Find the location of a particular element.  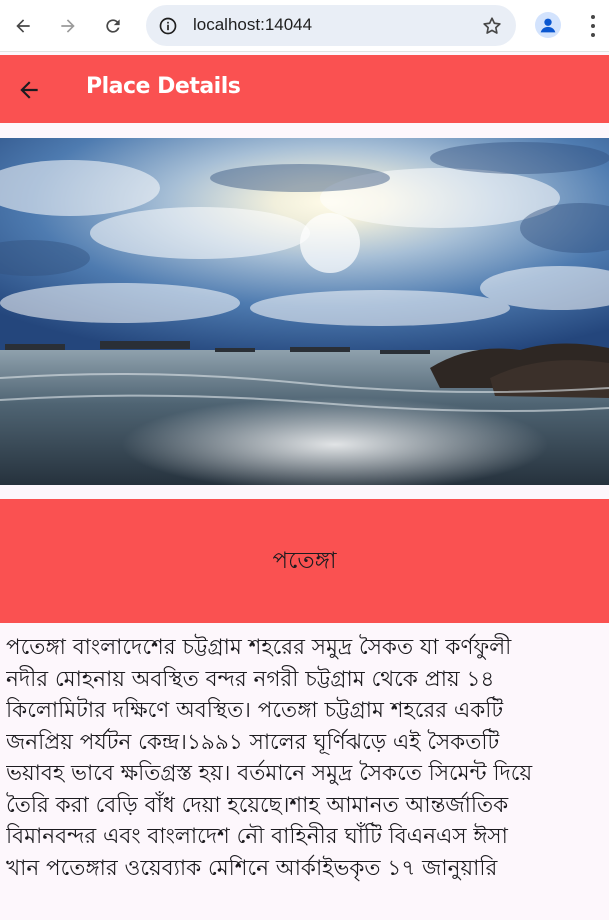

address-bar: localhost:14044 is located at coordinates (331, 25).